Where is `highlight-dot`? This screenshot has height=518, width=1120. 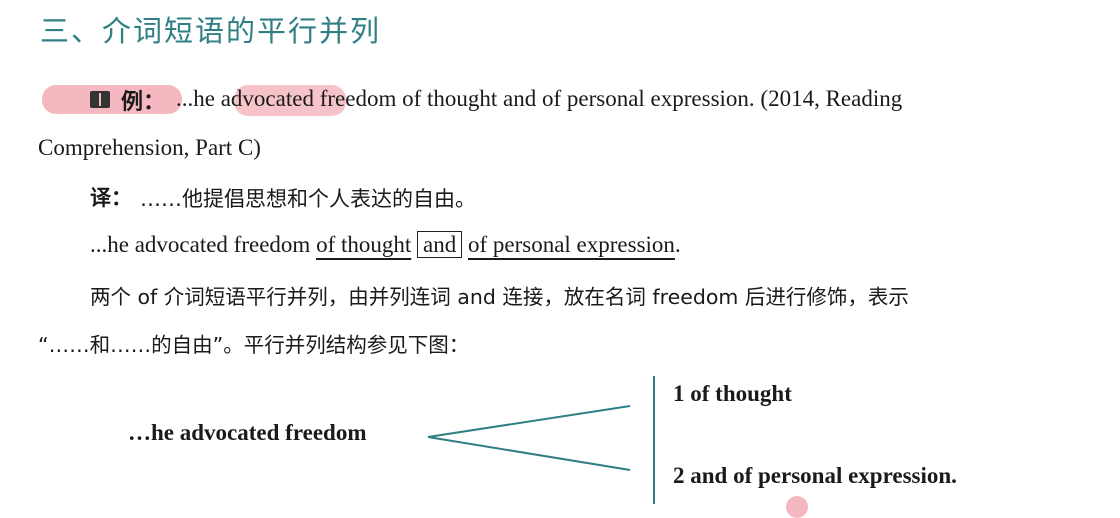 highlight-dot is located at coordinates (797, 507).